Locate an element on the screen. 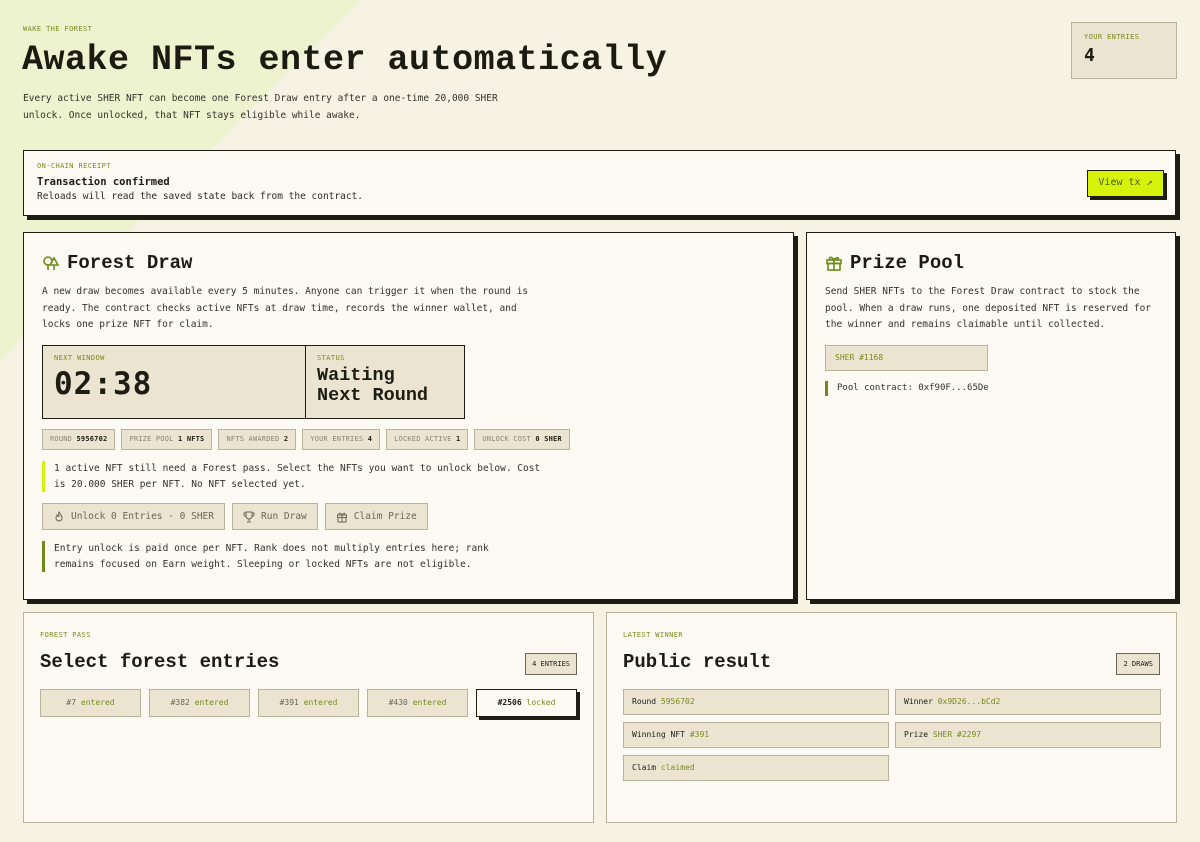 Image resolution: width=1200 pixels, height=842 pixels. status-cell: STATUS Waiting Next Round is located at coordinates (372, 382).